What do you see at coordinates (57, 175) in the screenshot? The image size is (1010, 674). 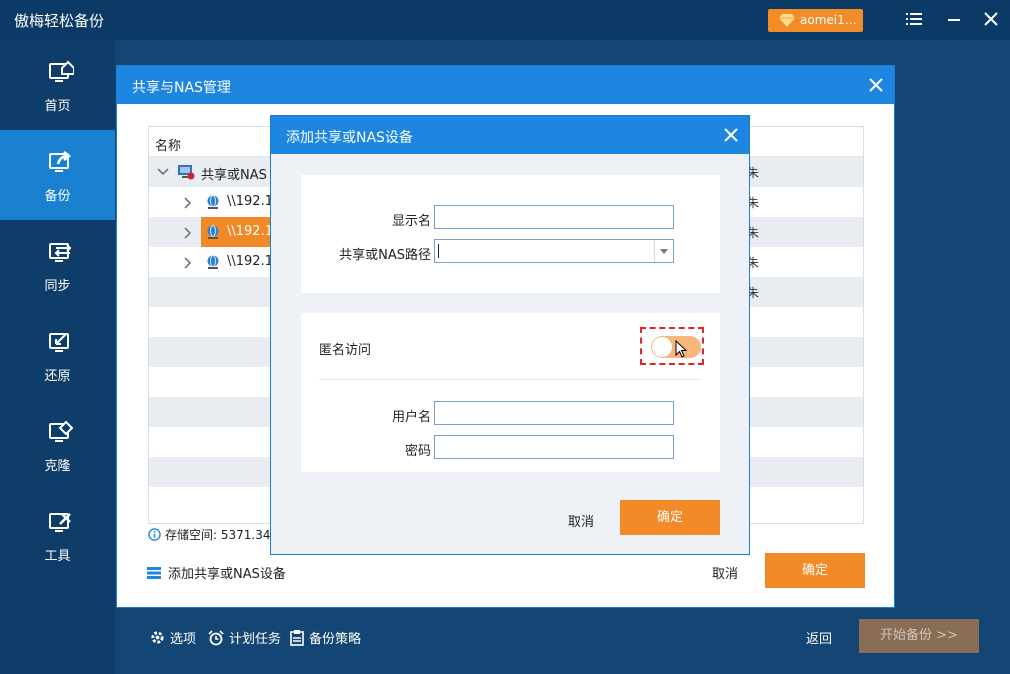 I see `sidebar-item-backup: 备份` at bounding box center [57, 175].